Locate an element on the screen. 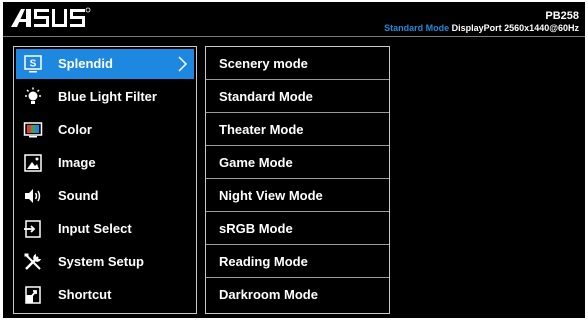 The image size is (588, 322). status-line: Standard Mode DisplayPort 2560x1440@60Hz is located at coordinates (481, 28).